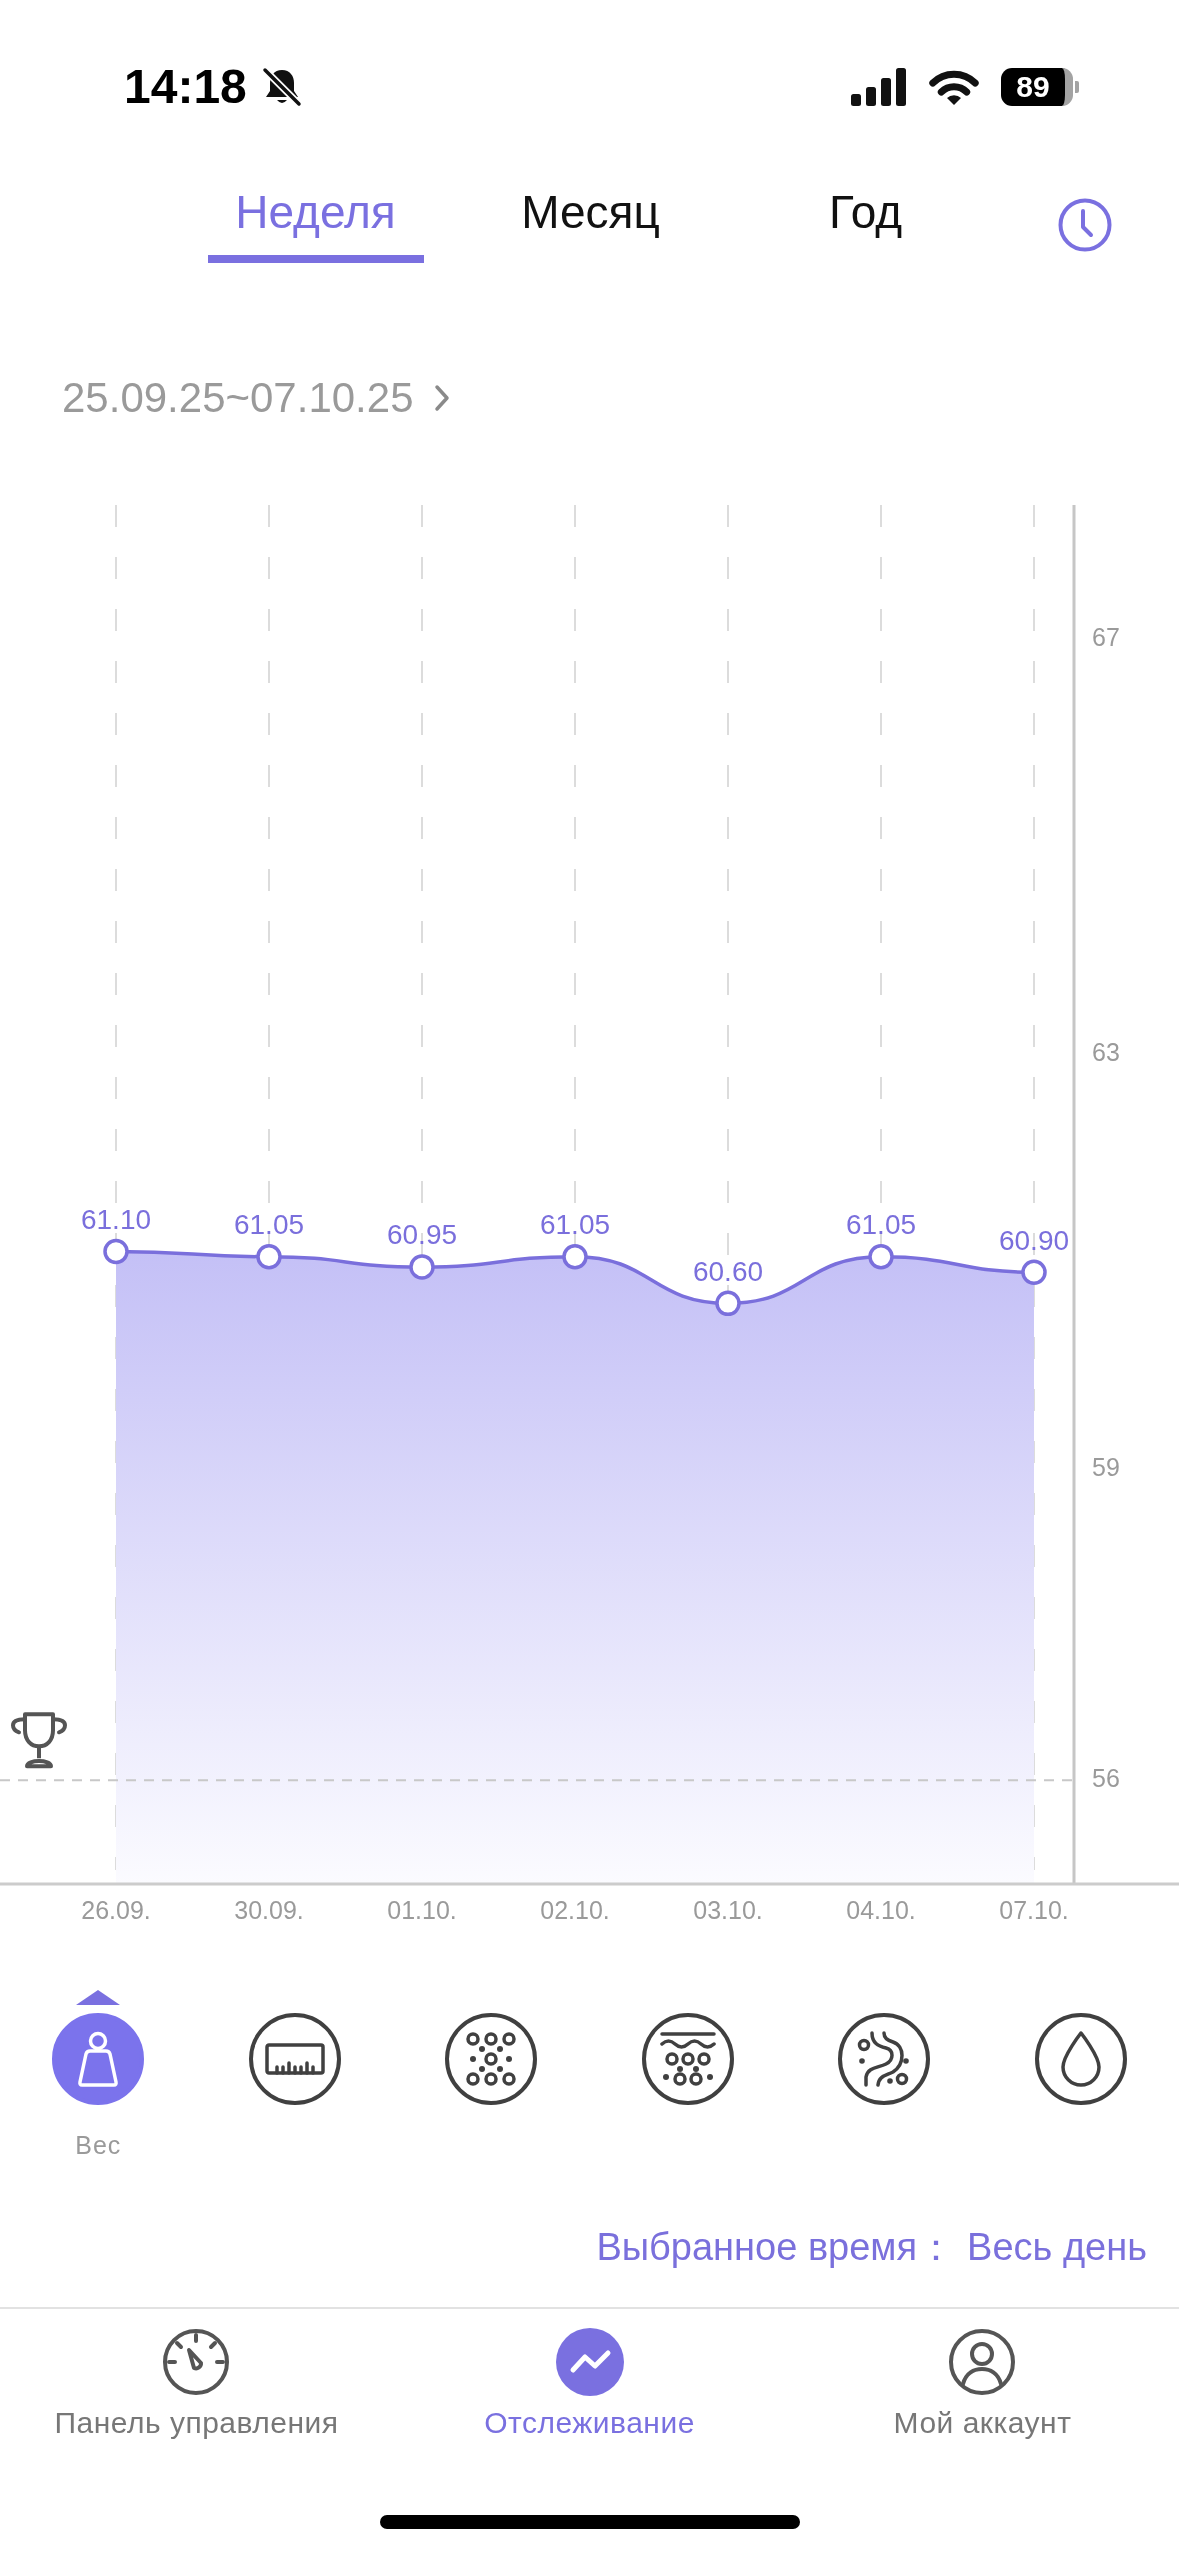 This screenshot has height=2556, width=1179. I want to click on y-axis-label: 63, so click(1106, 1052).